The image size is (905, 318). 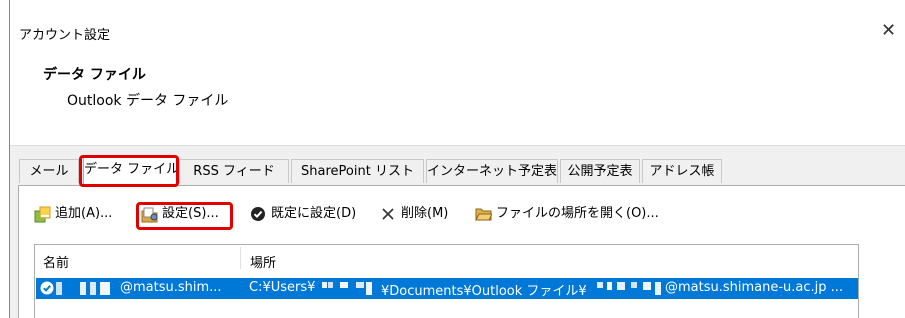 What do you see at coordinates (184, 216) in the screenshot?
I see `settings-highlight-box` at bounding box center [184, 216].